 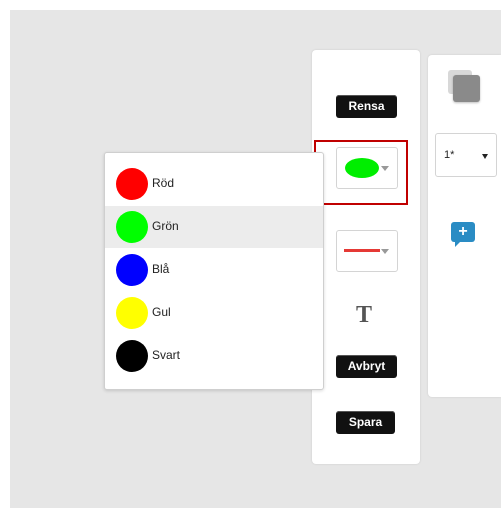 What do you see at coordinates (161, 312) in the screenshot?
I see `color-option-label: Gul` at bounding box center [161, 312].